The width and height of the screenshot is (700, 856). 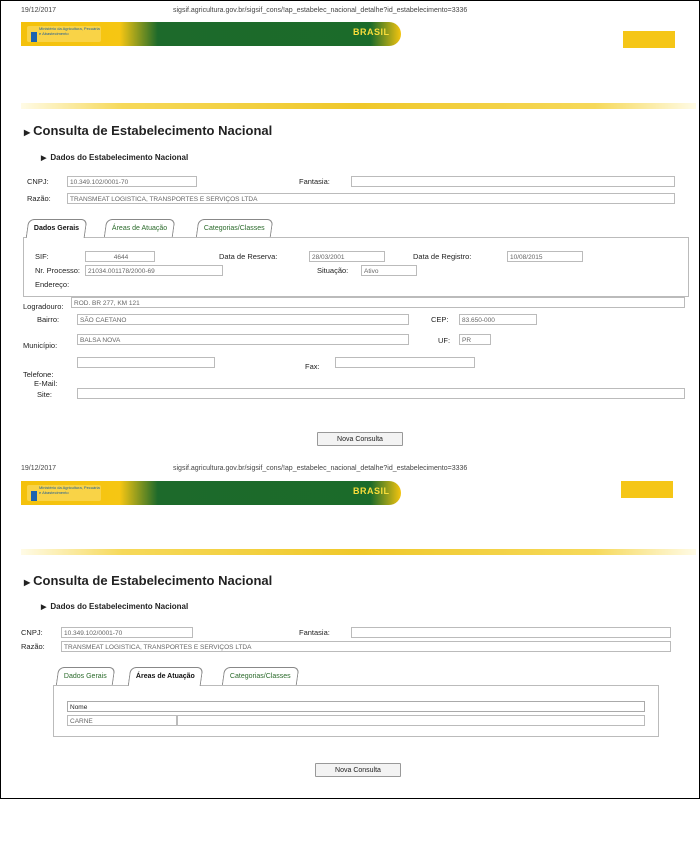 I want to click on endereco-label: Endereço:, so click(x=52, y=284).